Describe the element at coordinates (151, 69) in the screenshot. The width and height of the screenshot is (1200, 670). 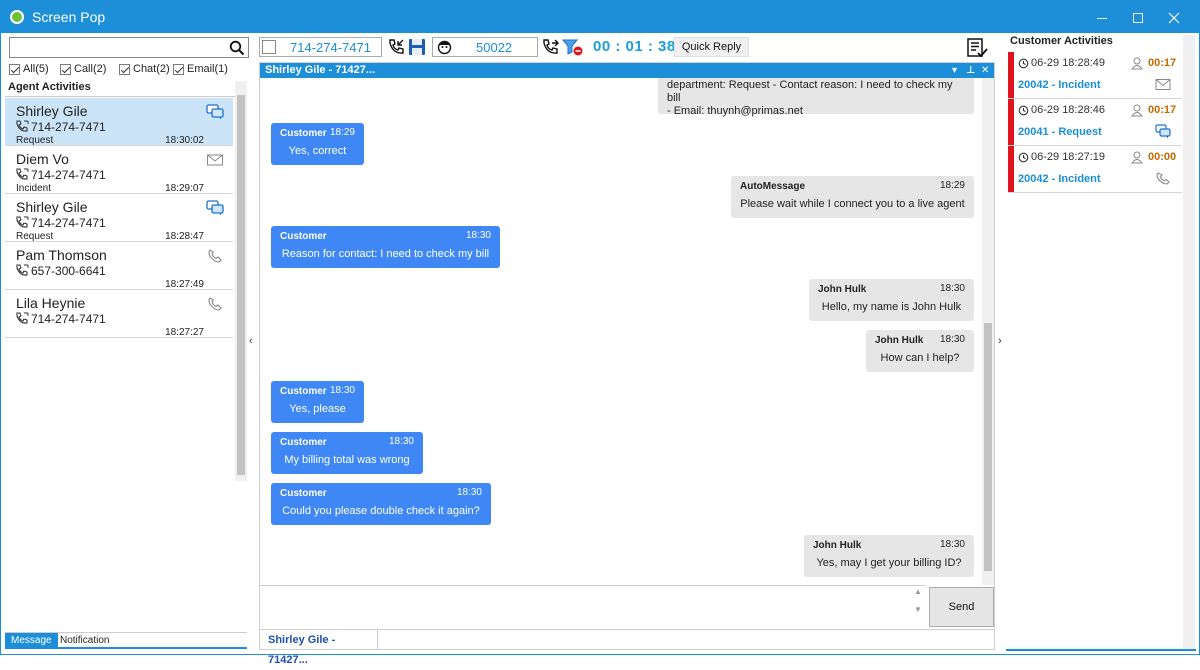
I see `filter-chat-label: Chat(2)` at that location.